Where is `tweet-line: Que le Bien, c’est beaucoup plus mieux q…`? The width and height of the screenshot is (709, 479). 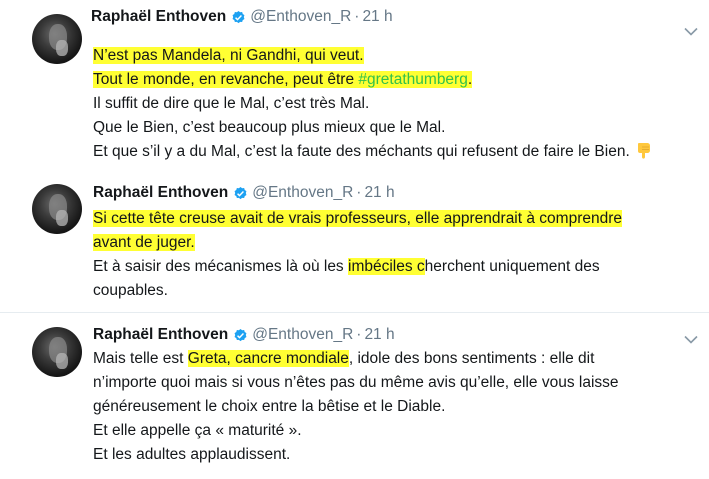
tweet-line: Que le Bien, c’est beaucoup plus mieux q… is located at coordinates (269, 127).